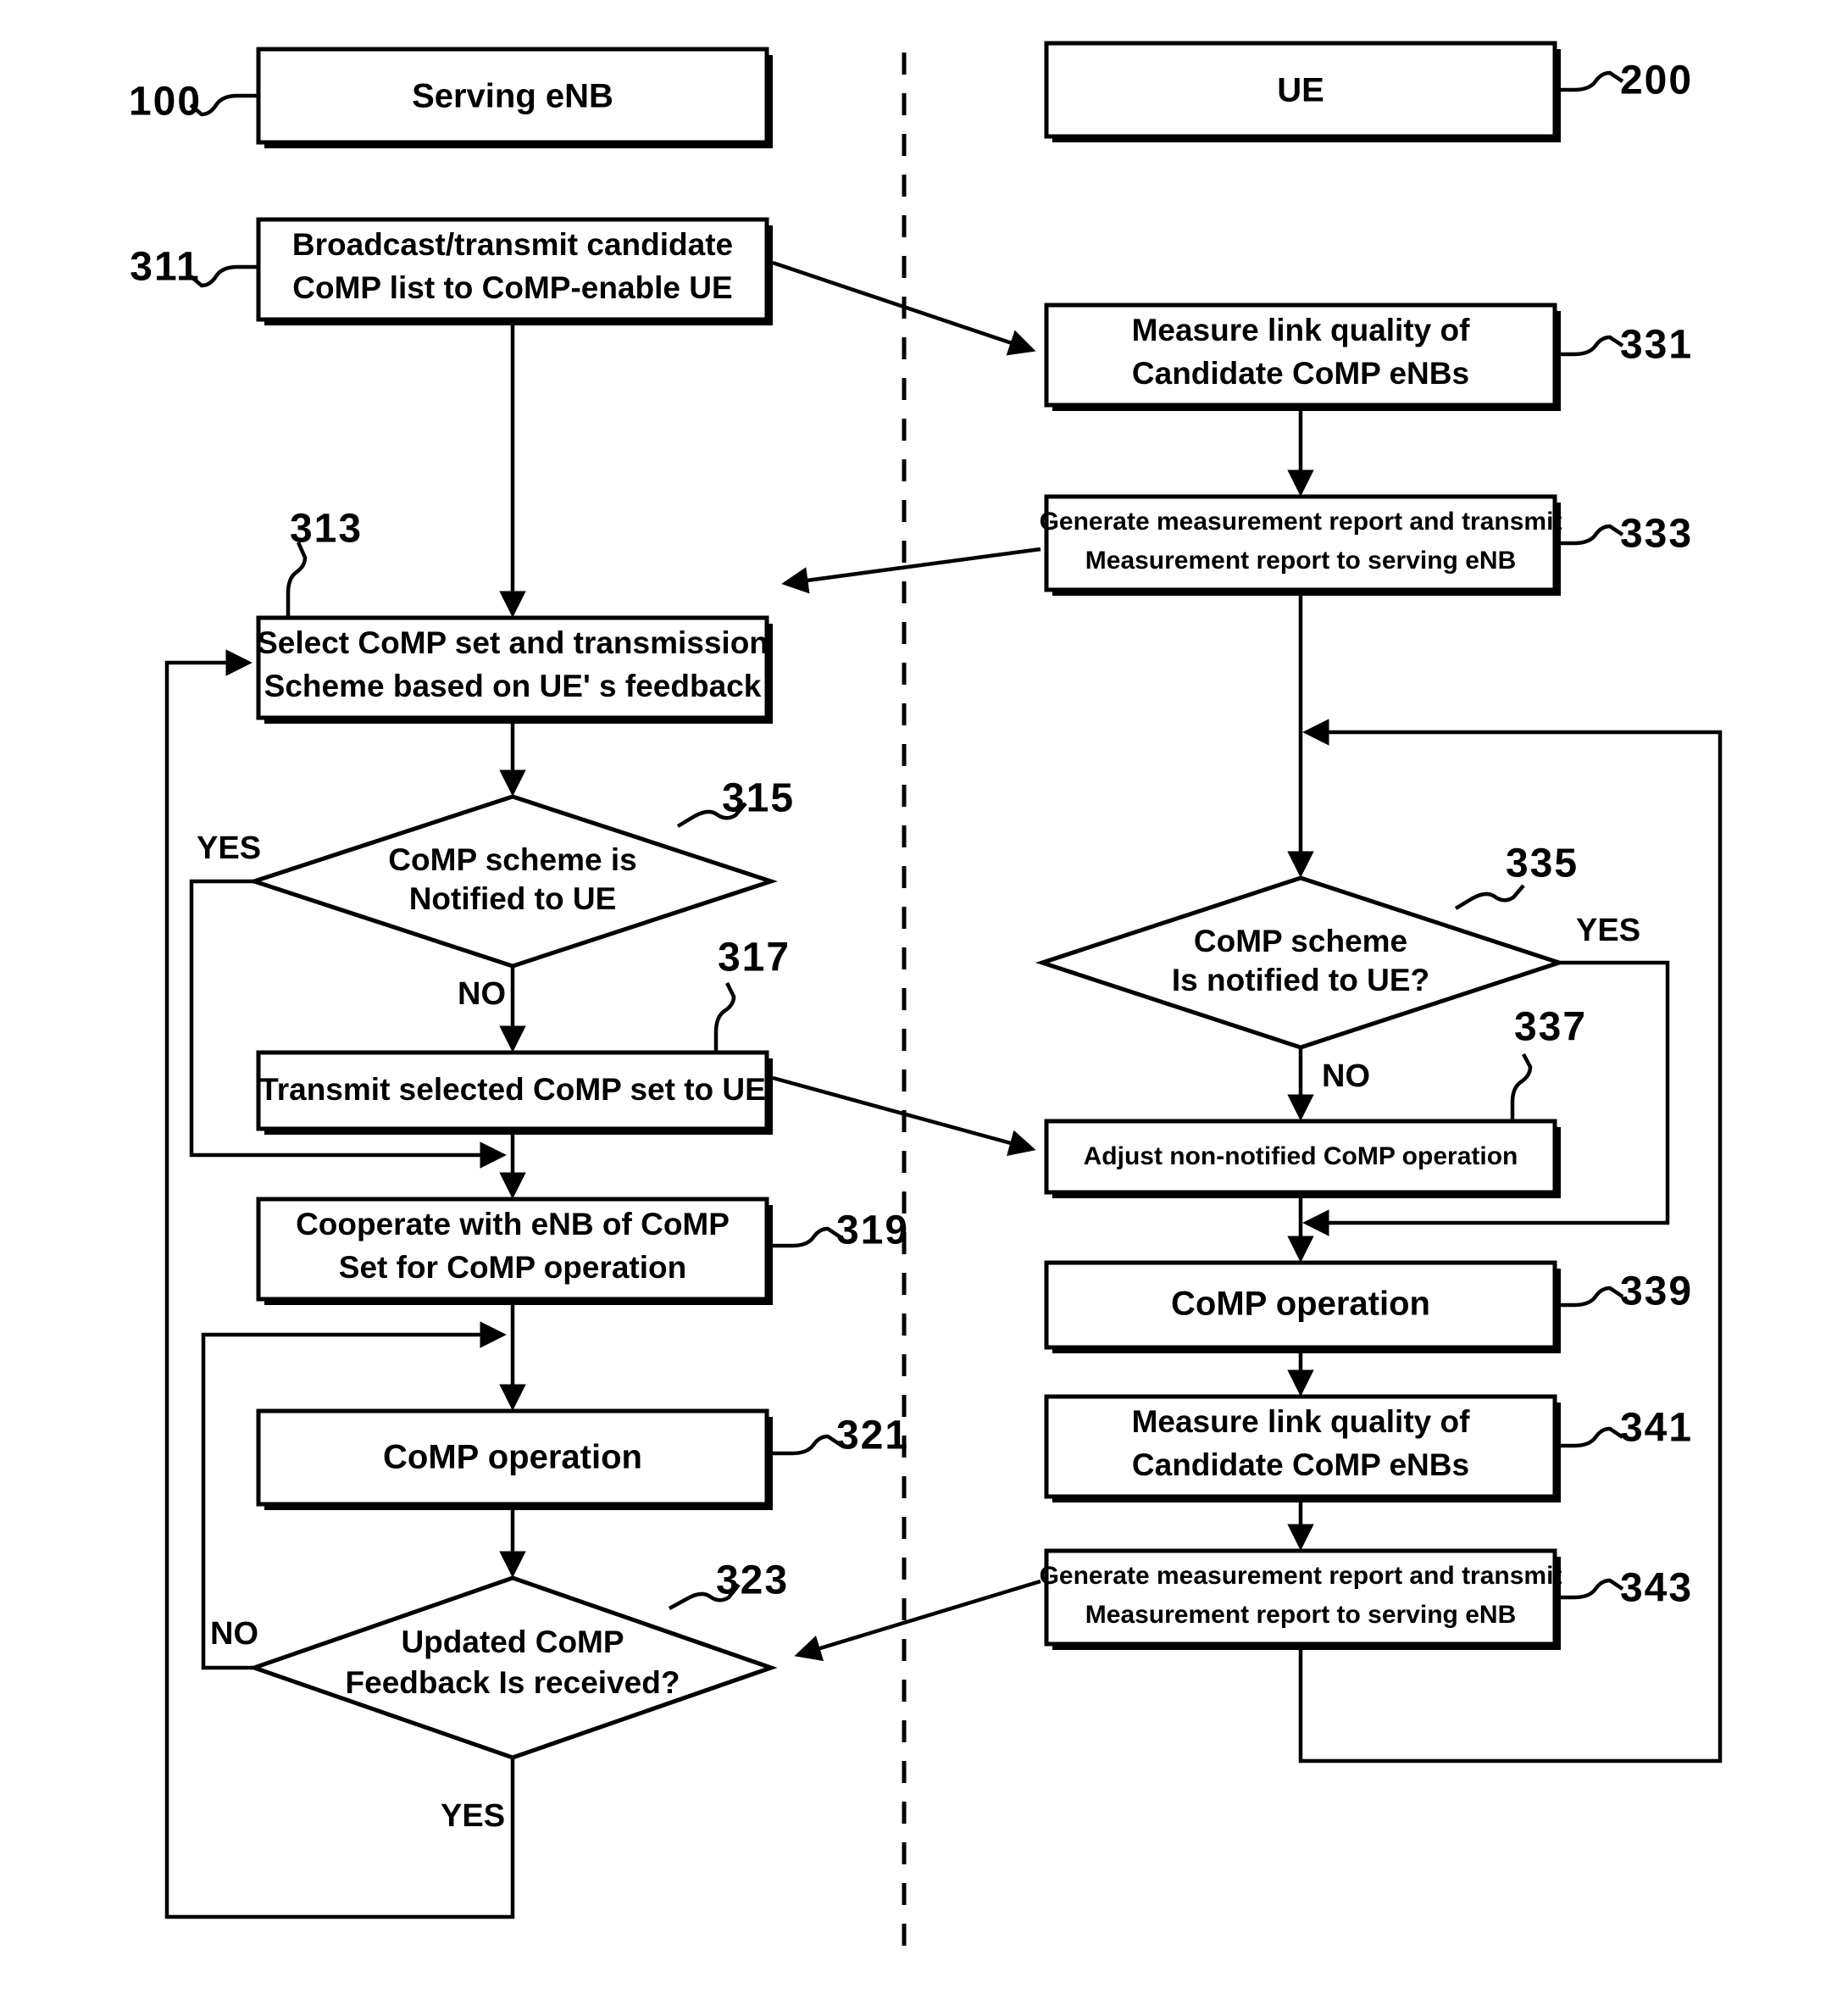 The width and height of the screenshot is (1848, 1994). Describe the element at coordinates (872, 1231) in the screenshot. I see `ref-number-319: 319` at that location.